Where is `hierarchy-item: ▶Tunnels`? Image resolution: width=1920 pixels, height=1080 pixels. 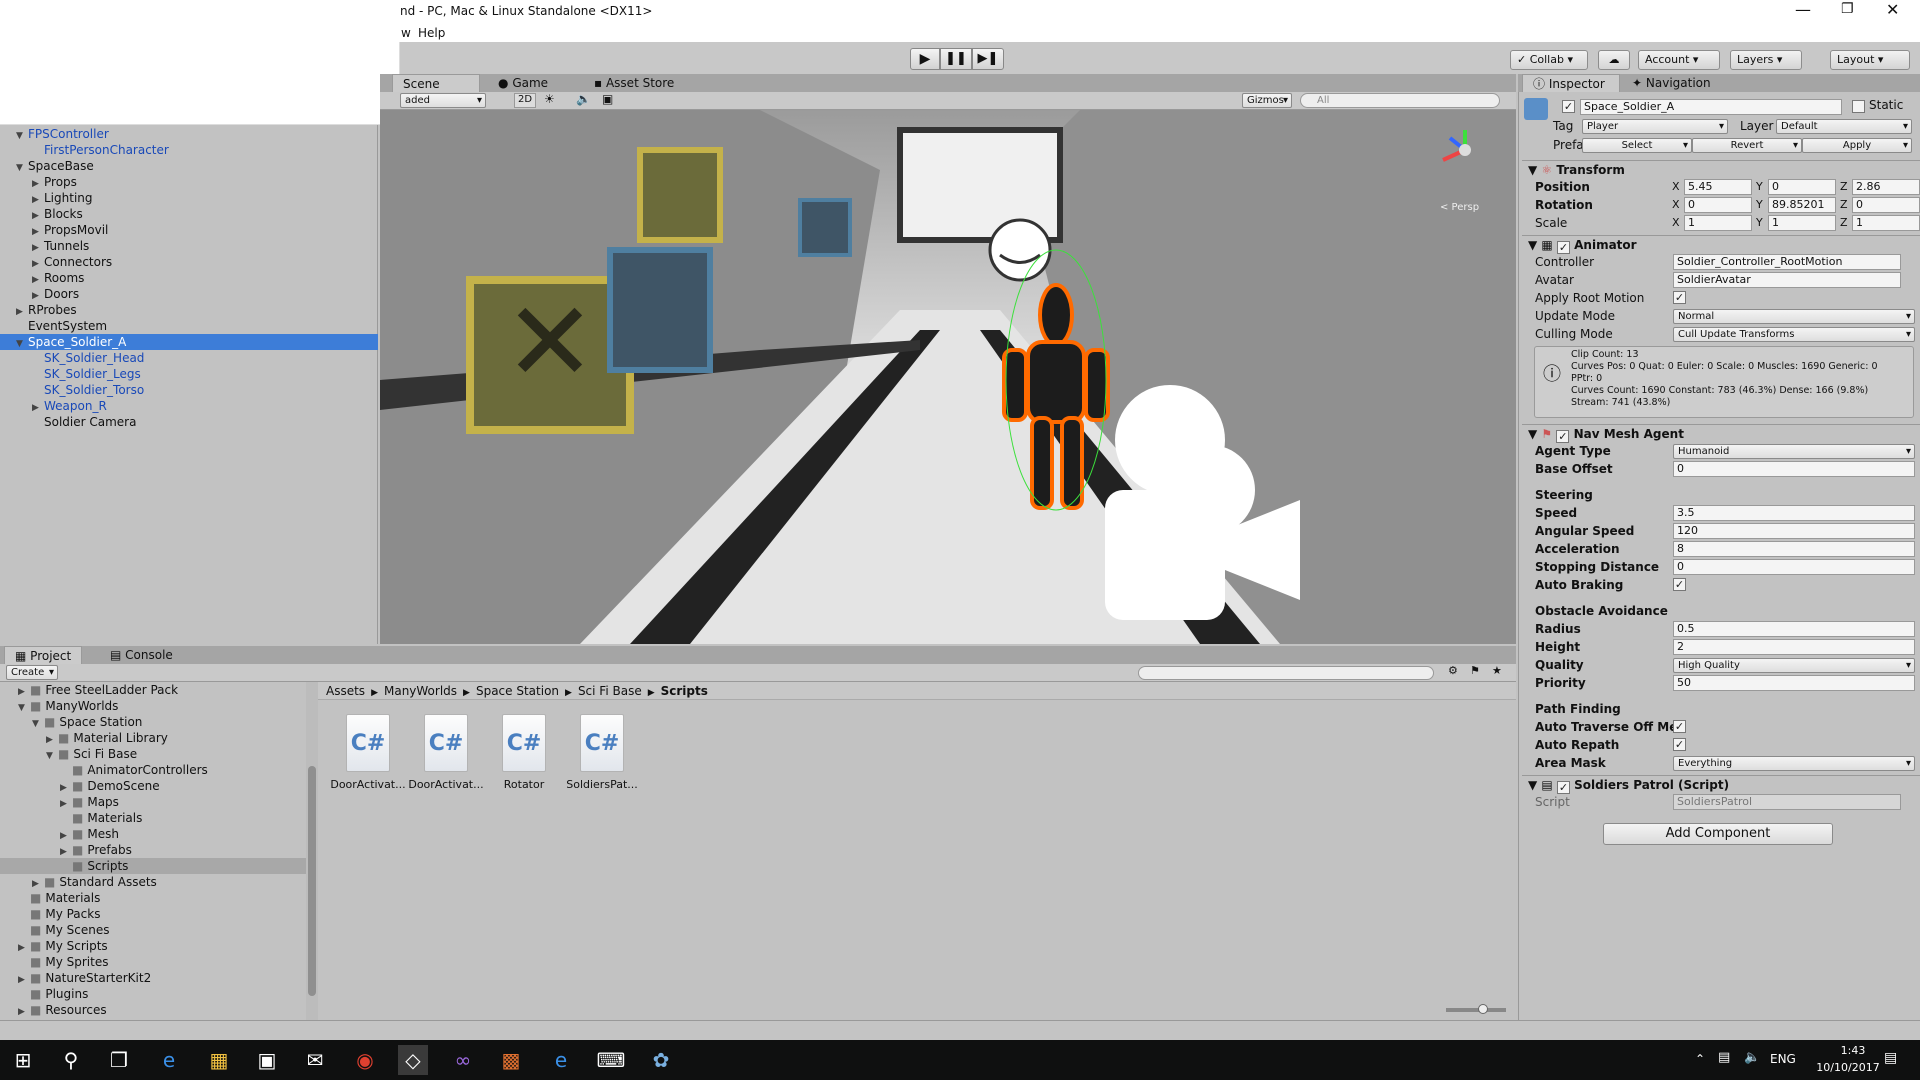
hierarchy-item: ▶Tunnels is located at coordinates (189, 246).